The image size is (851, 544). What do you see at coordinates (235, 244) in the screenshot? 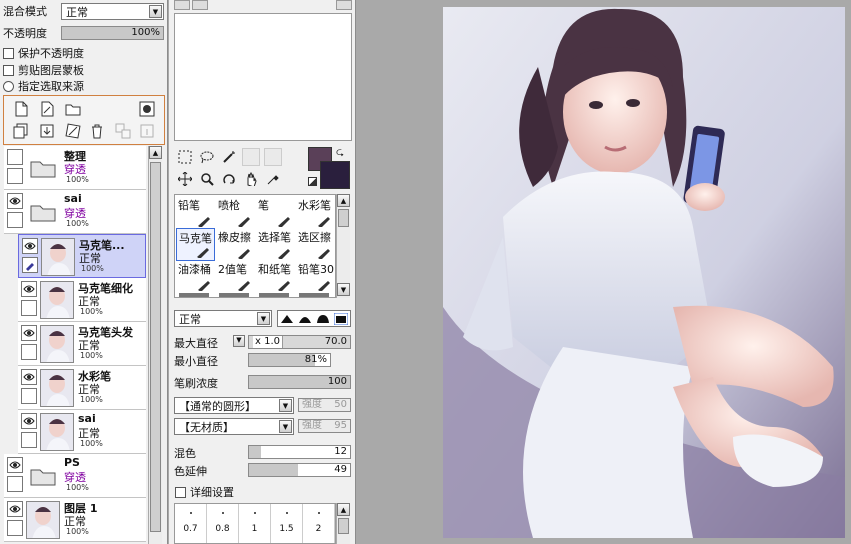
I see `brush-tool-item: 橡皮擦` at bounding box center [235, 244].